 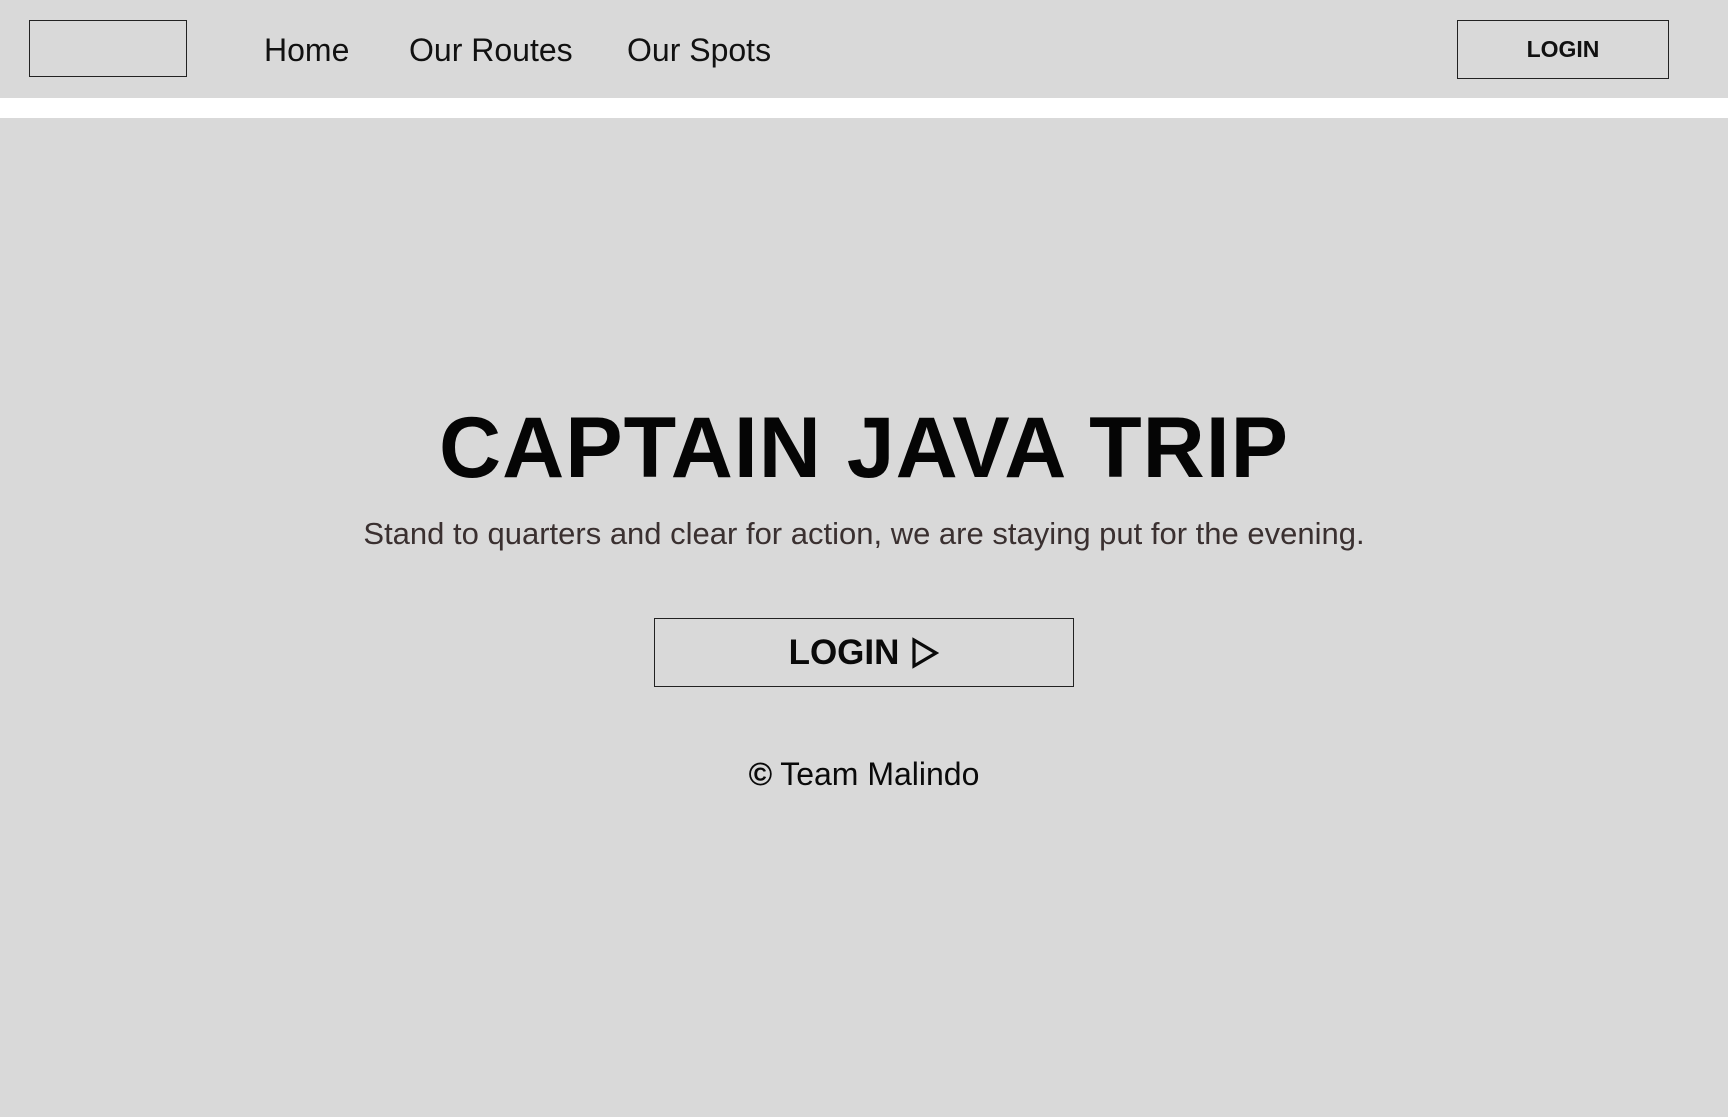 I want to click on hero-login-label: LOGIN, so click(x=844, y=652).